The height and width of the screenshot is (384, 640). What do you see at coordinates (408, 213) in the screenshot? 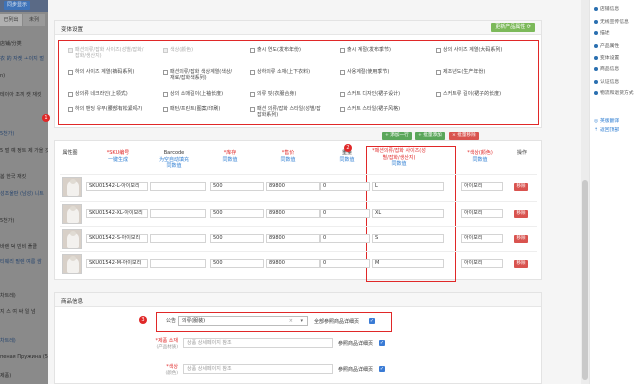
I see `size-input: XL` at bounding box center [408, 213].